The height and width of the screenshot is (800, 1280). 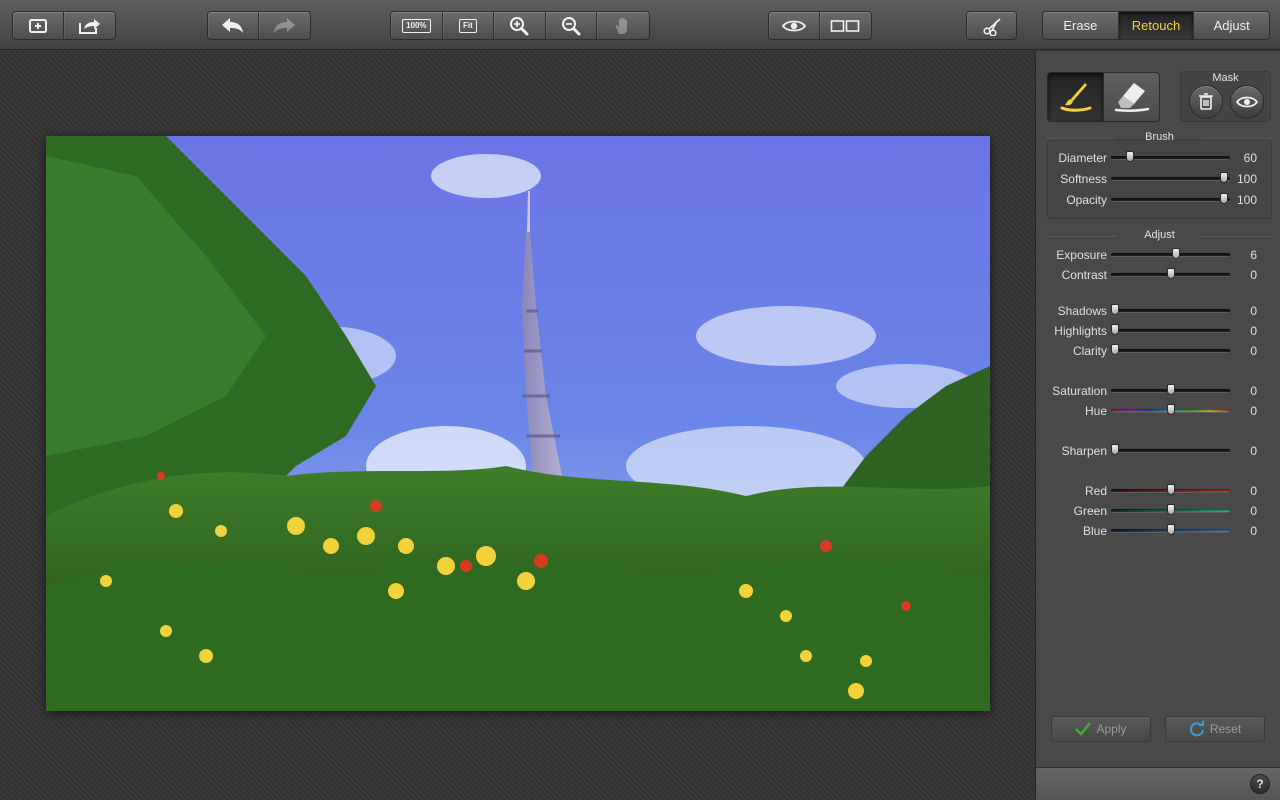 I want to click on opacity-label: Opacity, so click(x=1086, y=200).